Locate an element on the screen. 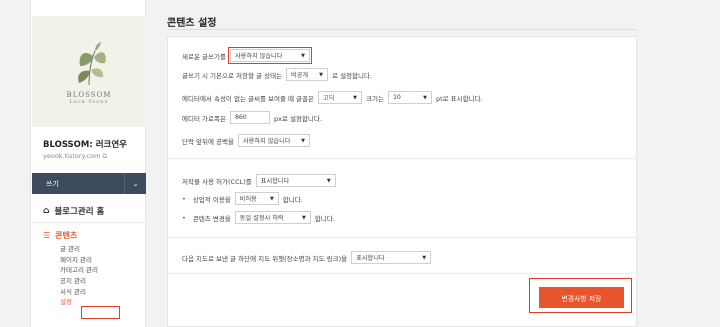 This screenshot has width=720, height=327. new-post-label: 새로운 글쓰기를 is located at coordinates (204, 56).